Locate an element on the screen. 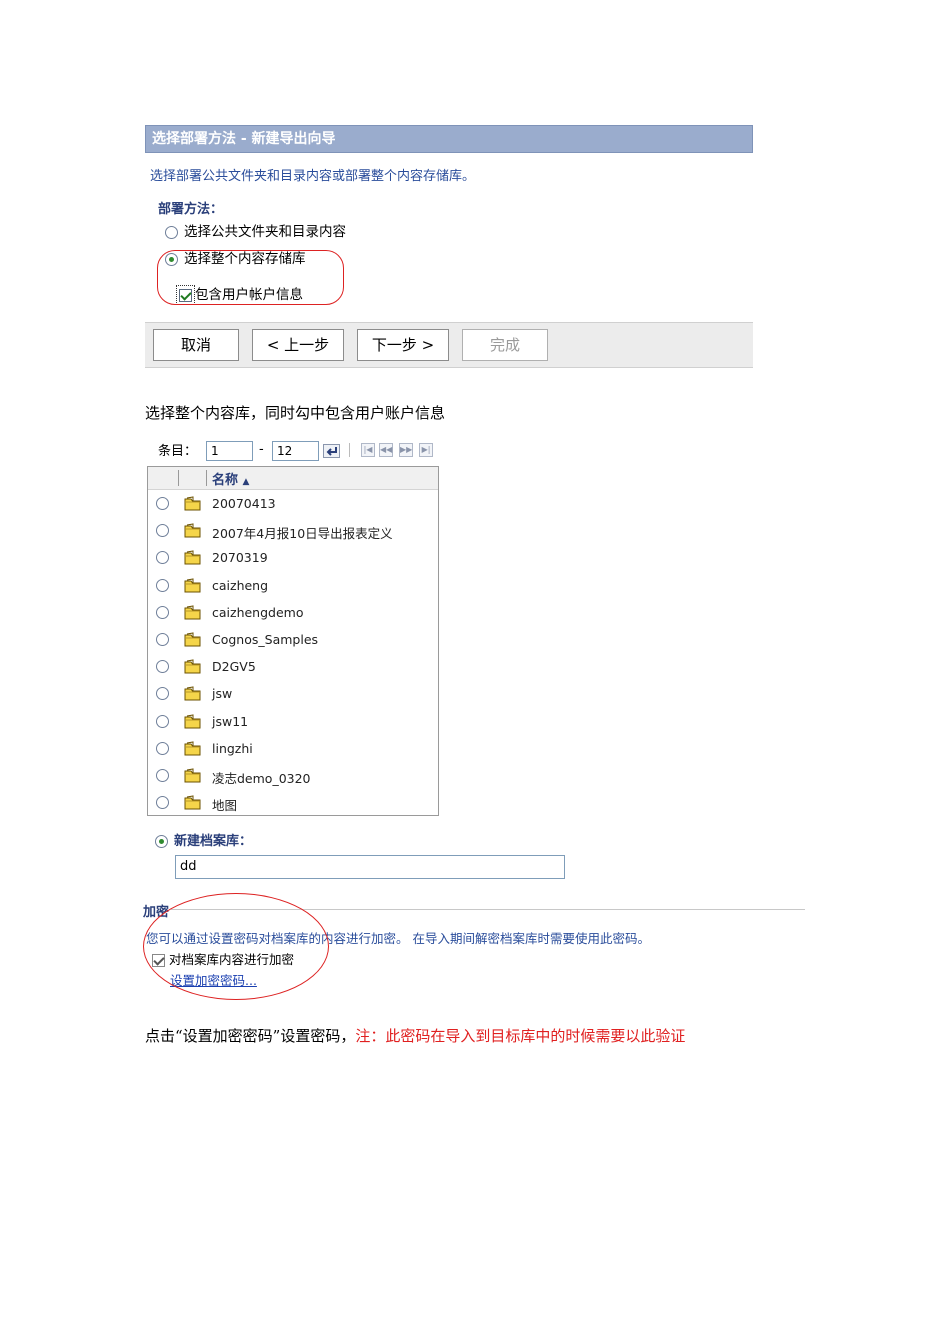 The height and width of the screenshot is (1344, 950). finish-button: 完成 is located at coordinates (505, 345).